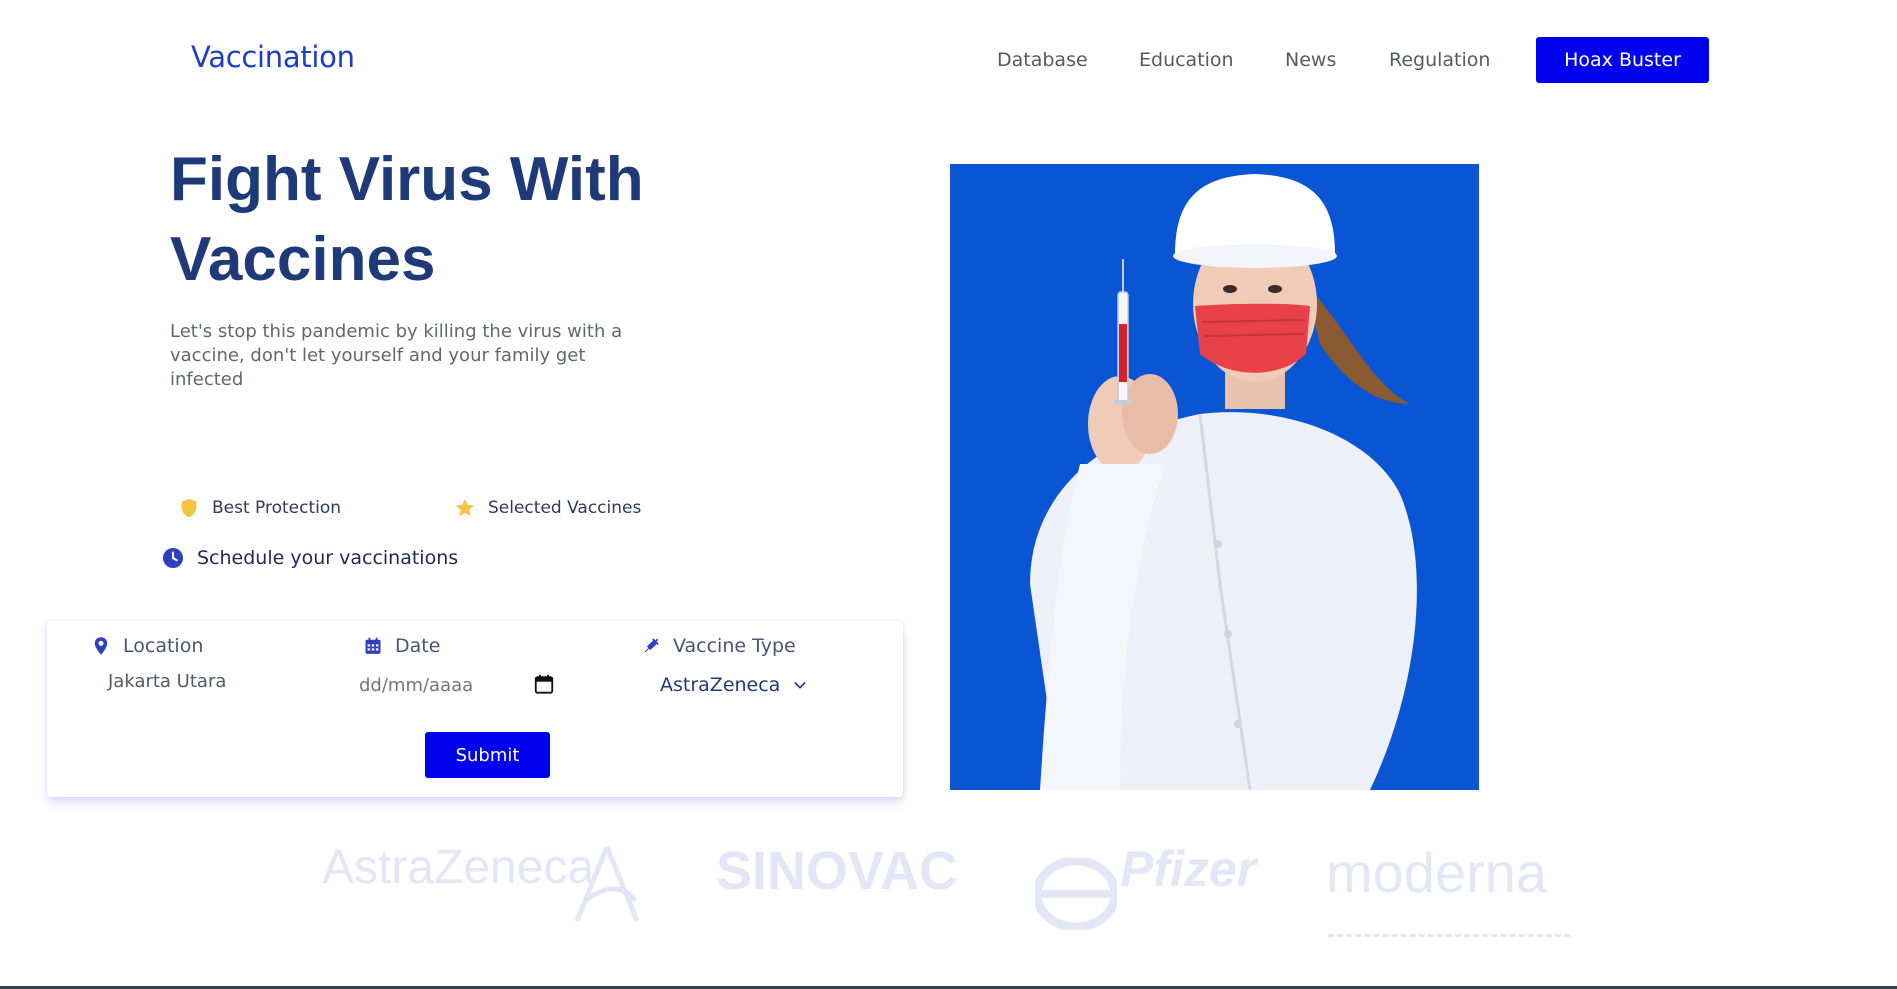 The height and width of the screenshot is (989, 1897). Describe the element at coordinates (544, 684) in the screenshot. I see `calendar-picker-icon` at that location.